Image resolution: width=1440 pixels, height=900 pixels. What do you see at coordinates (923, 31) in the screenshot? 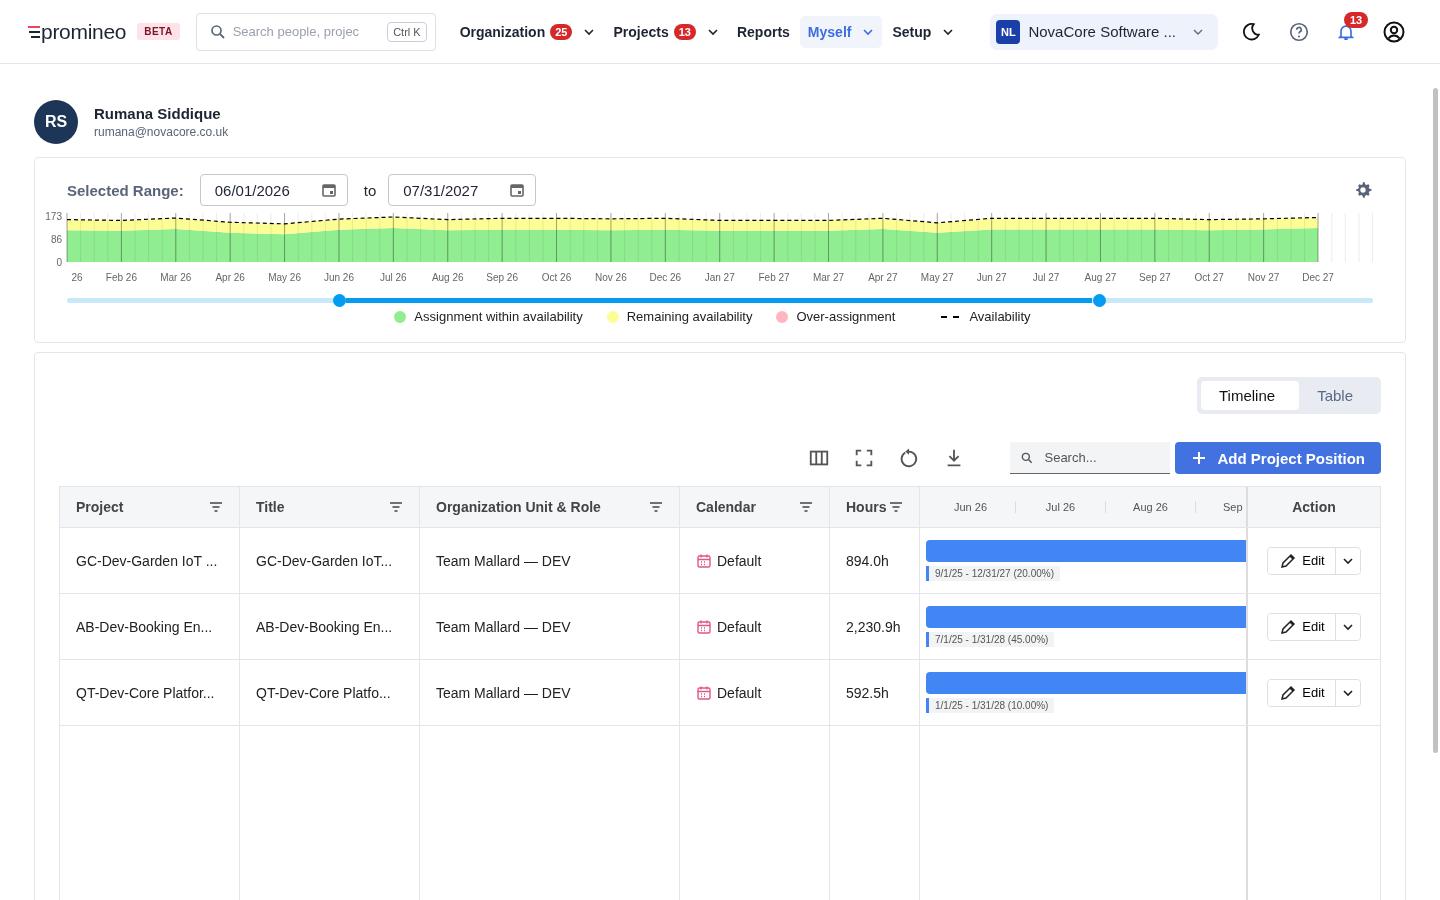
I see `nav-menu-item: Setup` at bounding box center [923, 31].